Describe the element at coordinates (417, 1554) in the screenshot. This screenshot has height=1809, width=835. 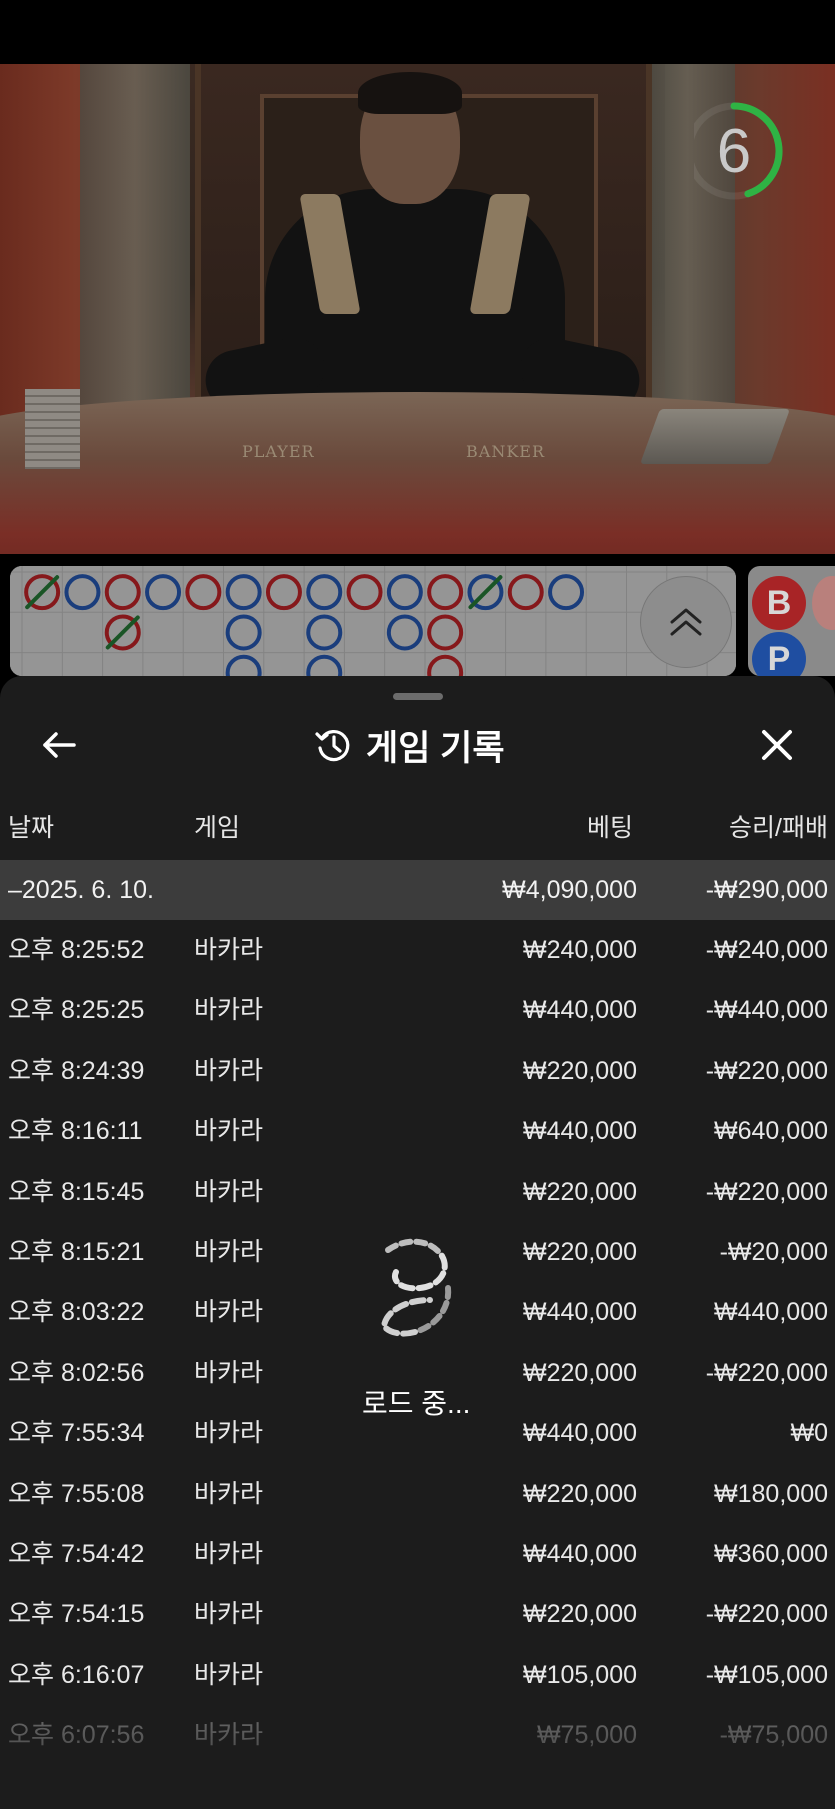
I see `history-row: 오후 7:54:42 바카라 ₩440,000 ₩360,000` at that location.